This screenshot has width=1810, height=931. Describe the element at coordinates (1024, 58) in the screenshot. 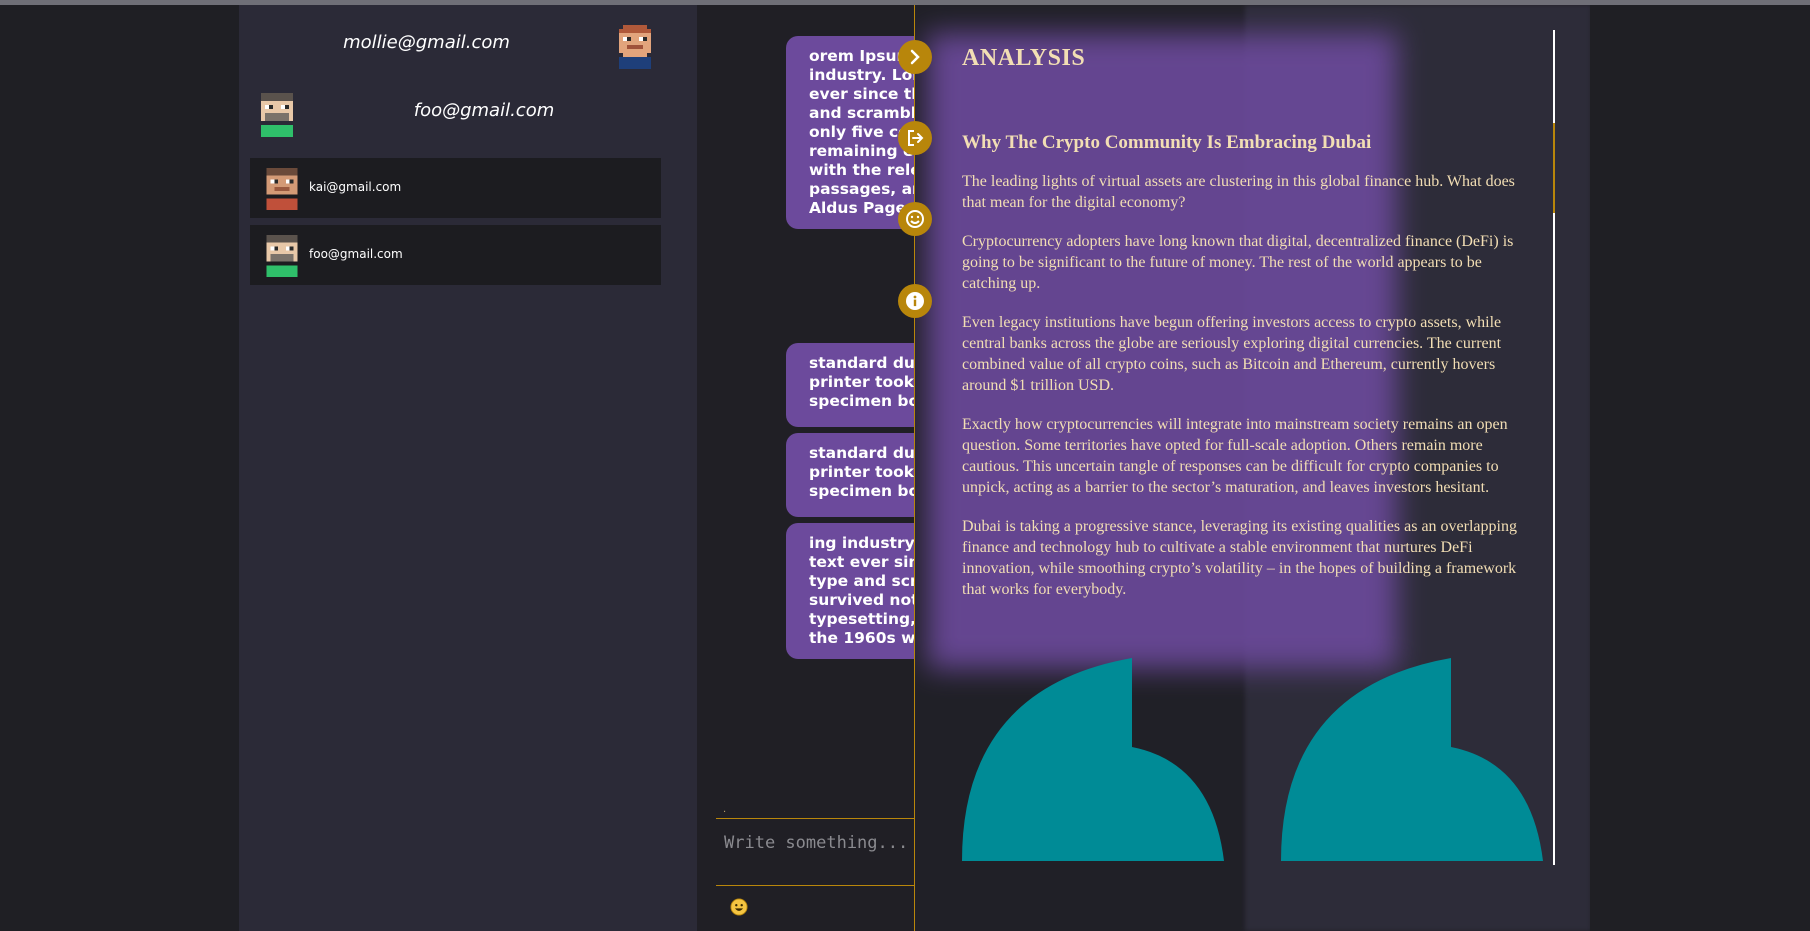

I see `article-kicker: ANALYSIS` at that location.